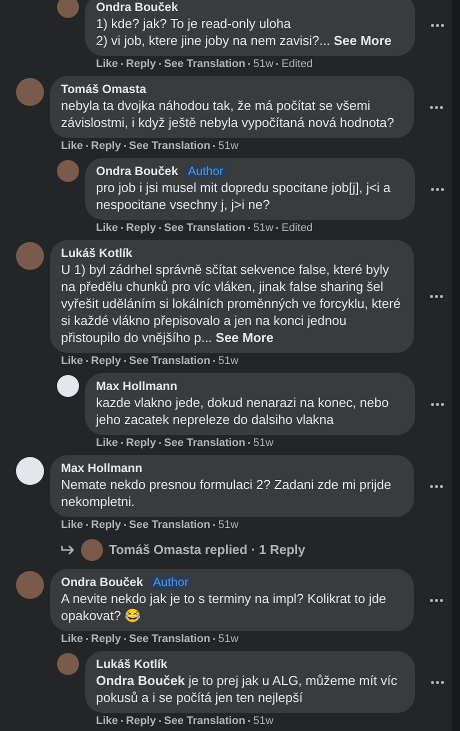 The image size is (460, 731). What do you see at coordinates (247, 689) in the screenshot?
I see `comment-text: Ondra Bouček je to prej jak u ALG, můžeme mít víc pokusů a i se počítá jen ten nejlepší` at bounding box center [247, 689].